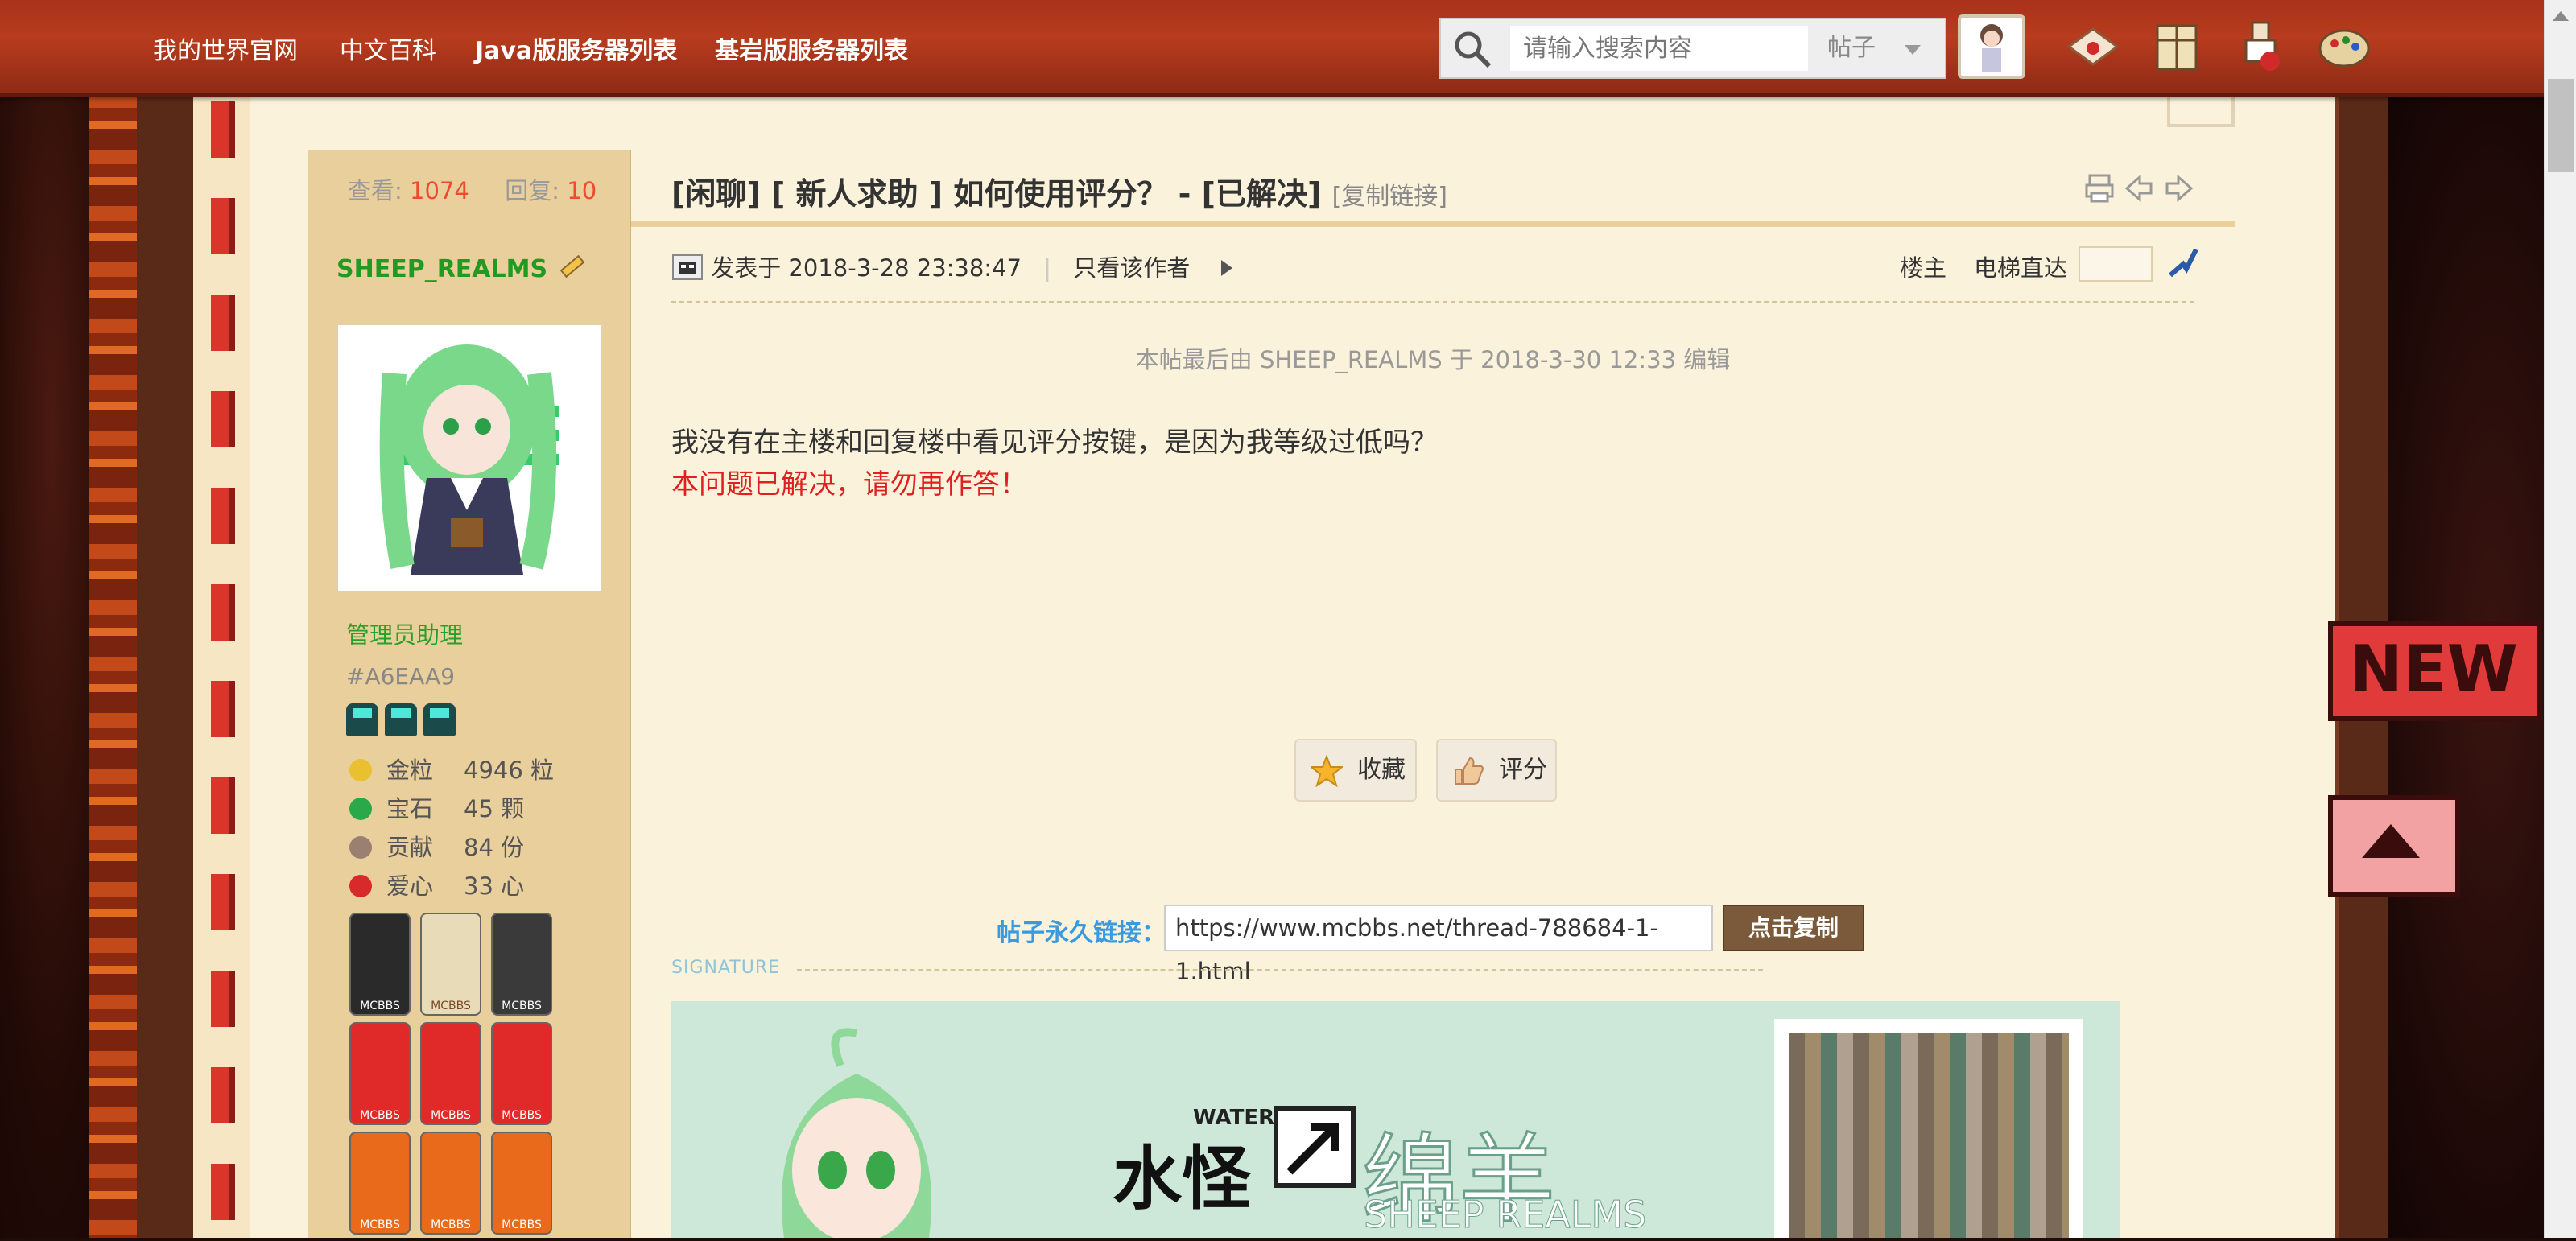 Image resolution: width=2576 pixels, height=1241 pixels. What do you see at coordinates (2178, 188) in the screenshot?
I see `next-thread-icon` at bounding box center [2178, 188].